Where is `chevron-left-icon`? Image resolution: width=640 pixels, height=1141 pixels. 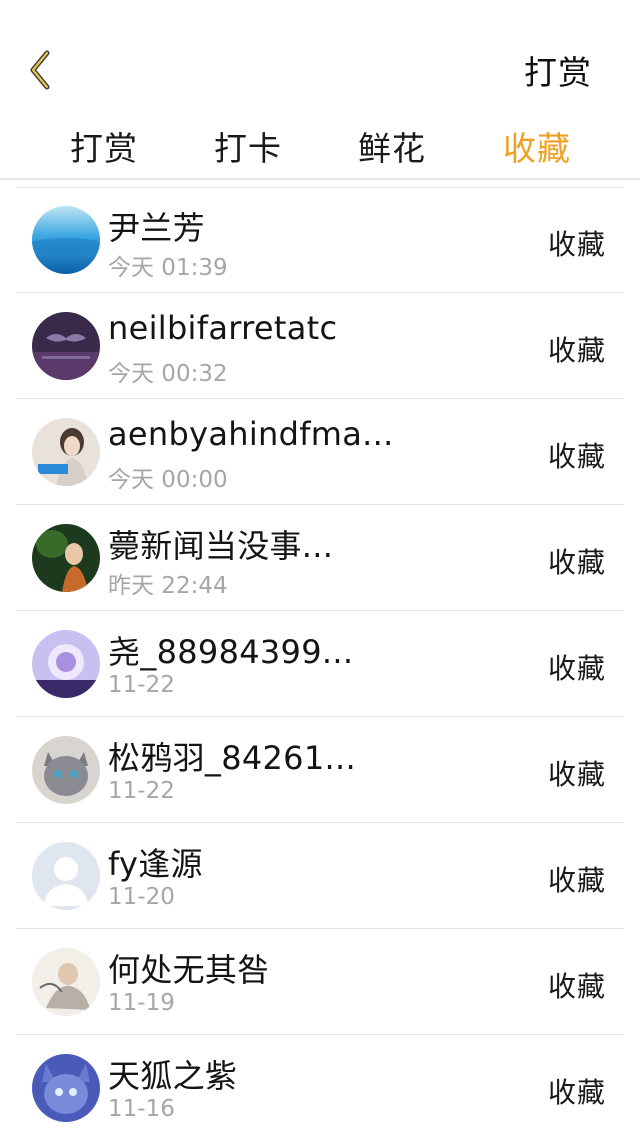 chevron-left-icon is located at coordinates (40, 70).